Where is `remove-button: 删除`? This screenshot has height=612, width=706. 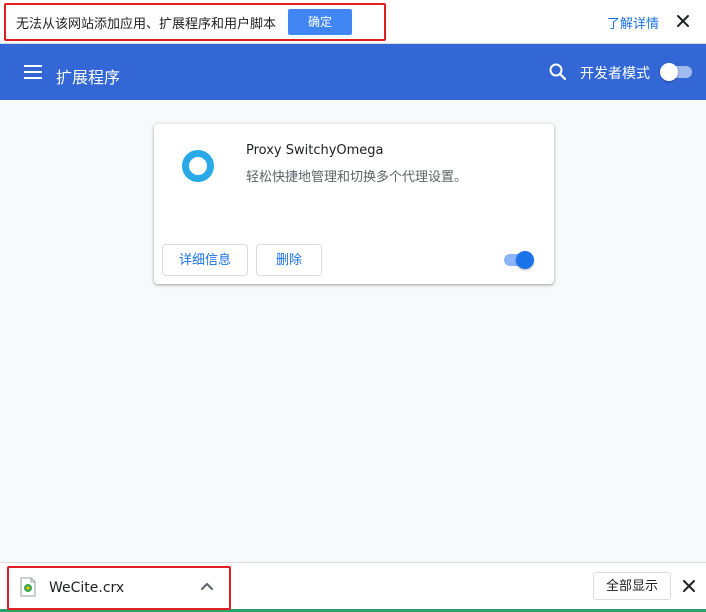 remove-button: 删除 is located at coordinates (289, 260).